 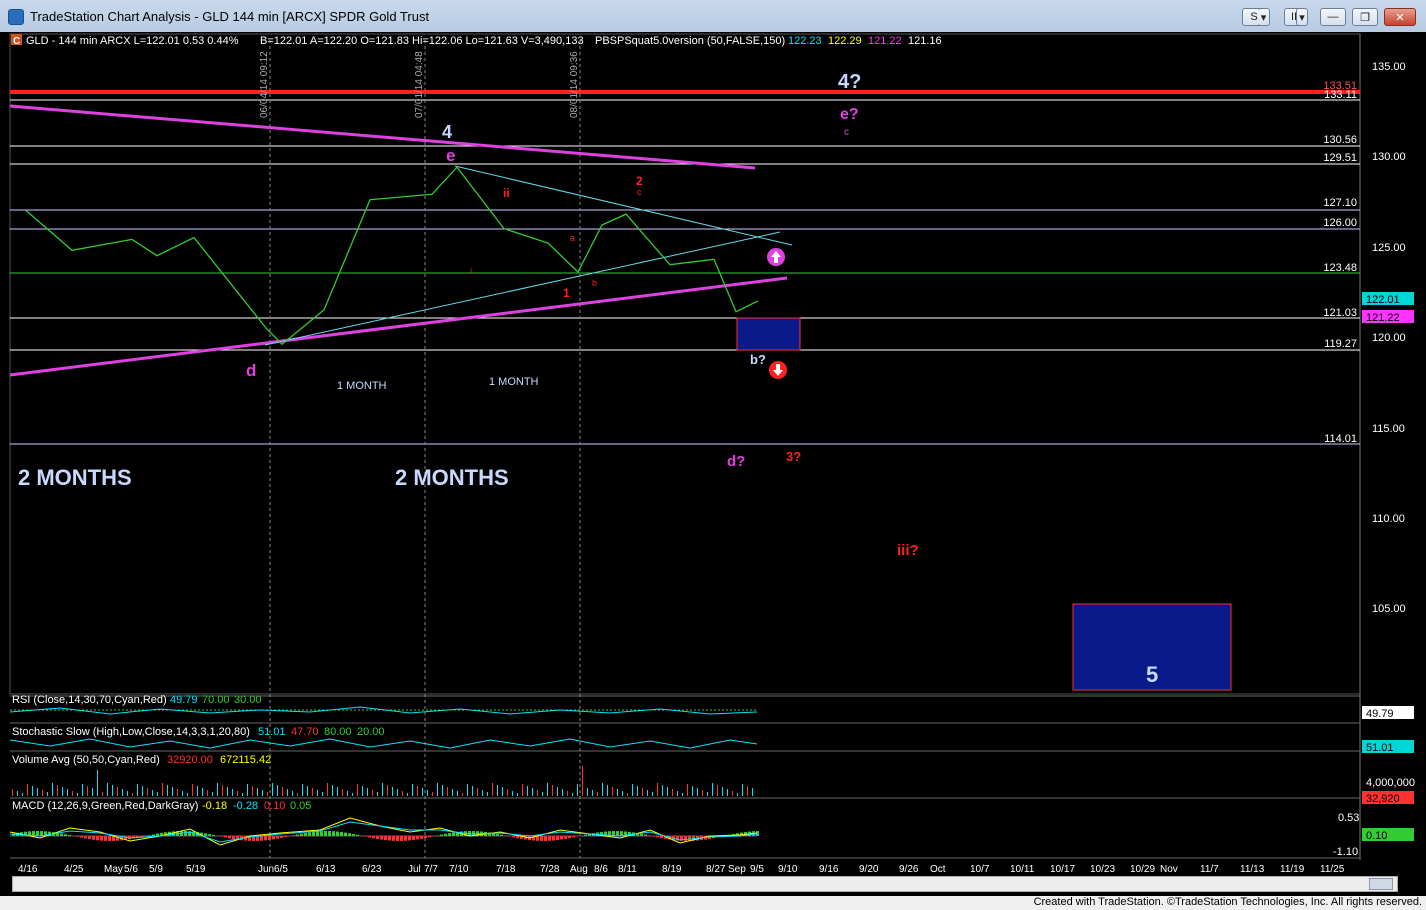 I want to click on lower-trendline, so click(x=398, y=326).